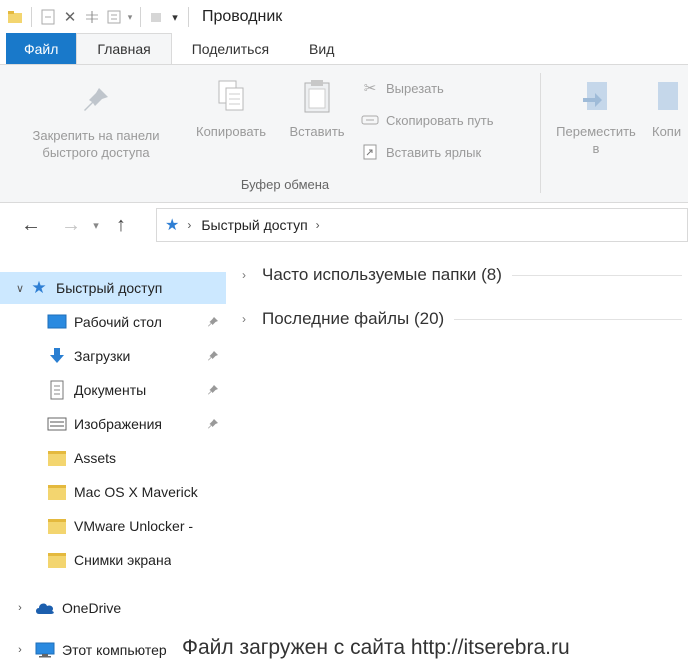  Describe the element at coordinates (172, 225) in the screenshot. I see `quick-access-star-icon: ★` at that location.